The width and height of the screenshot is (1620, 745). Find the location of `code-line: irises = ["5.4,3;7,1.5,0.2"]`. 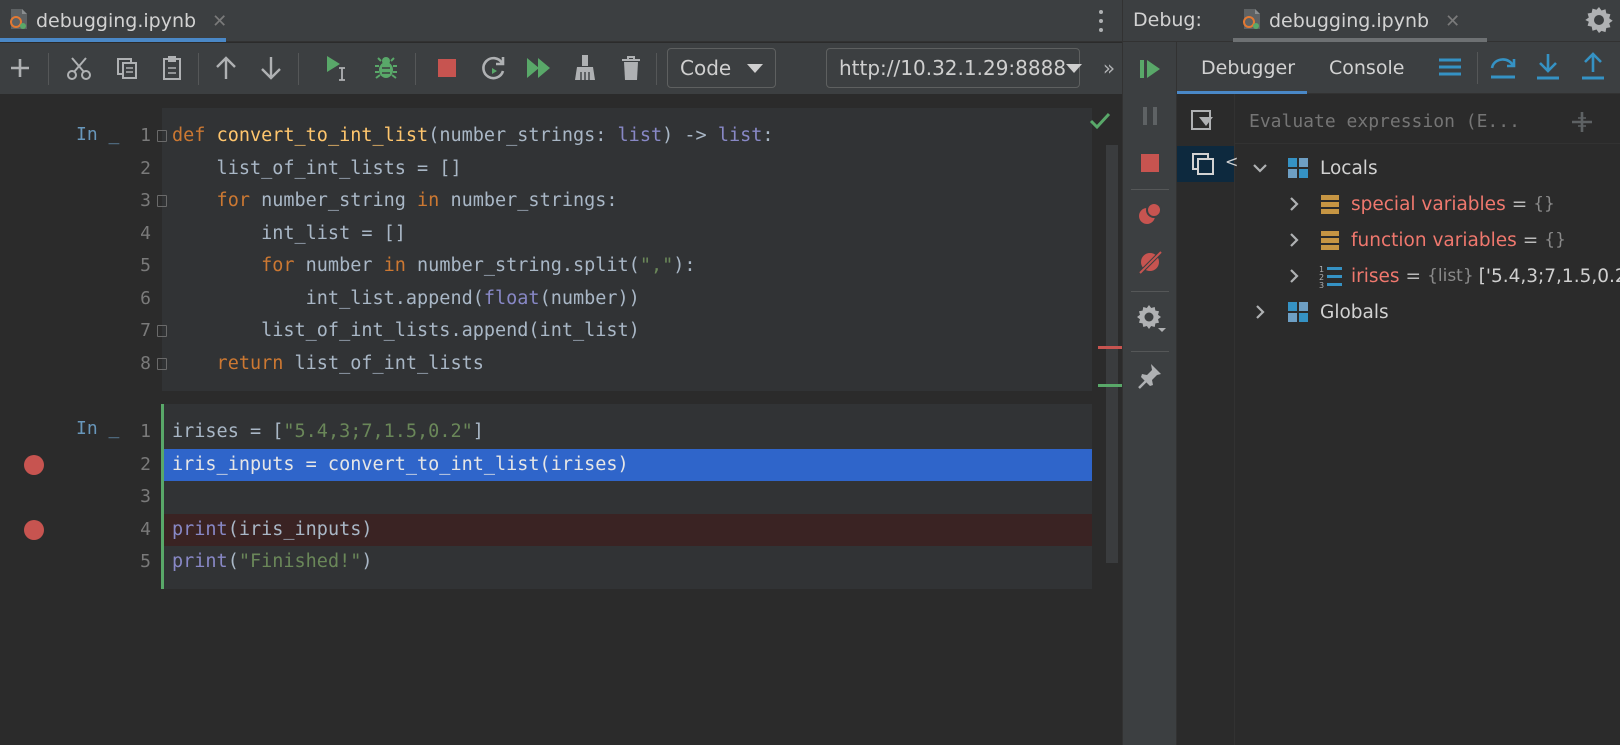

code-line: irises = ["5.4,3;7,1.5,0.2"] is located at coordinates (328, 432).